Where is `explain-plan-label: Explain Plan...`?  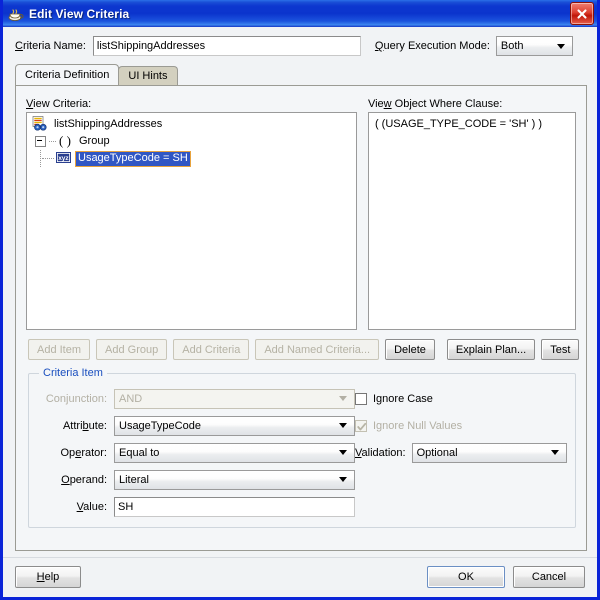
explain-plan-label: Explain Plan... is located at coordinates (491, 349).